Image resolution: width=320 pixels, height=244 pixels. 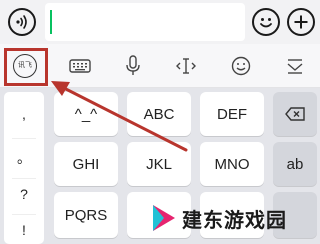 I want to click on more-functions-button, so click(x=301, y=22).